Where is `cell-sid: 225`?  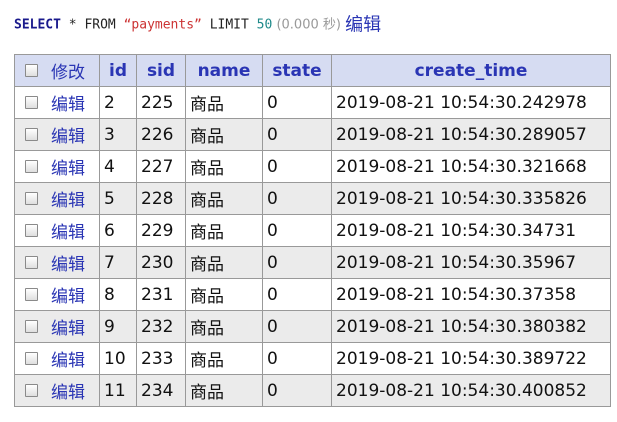
cell-sid: 225 is located at coordinates (161, 102).